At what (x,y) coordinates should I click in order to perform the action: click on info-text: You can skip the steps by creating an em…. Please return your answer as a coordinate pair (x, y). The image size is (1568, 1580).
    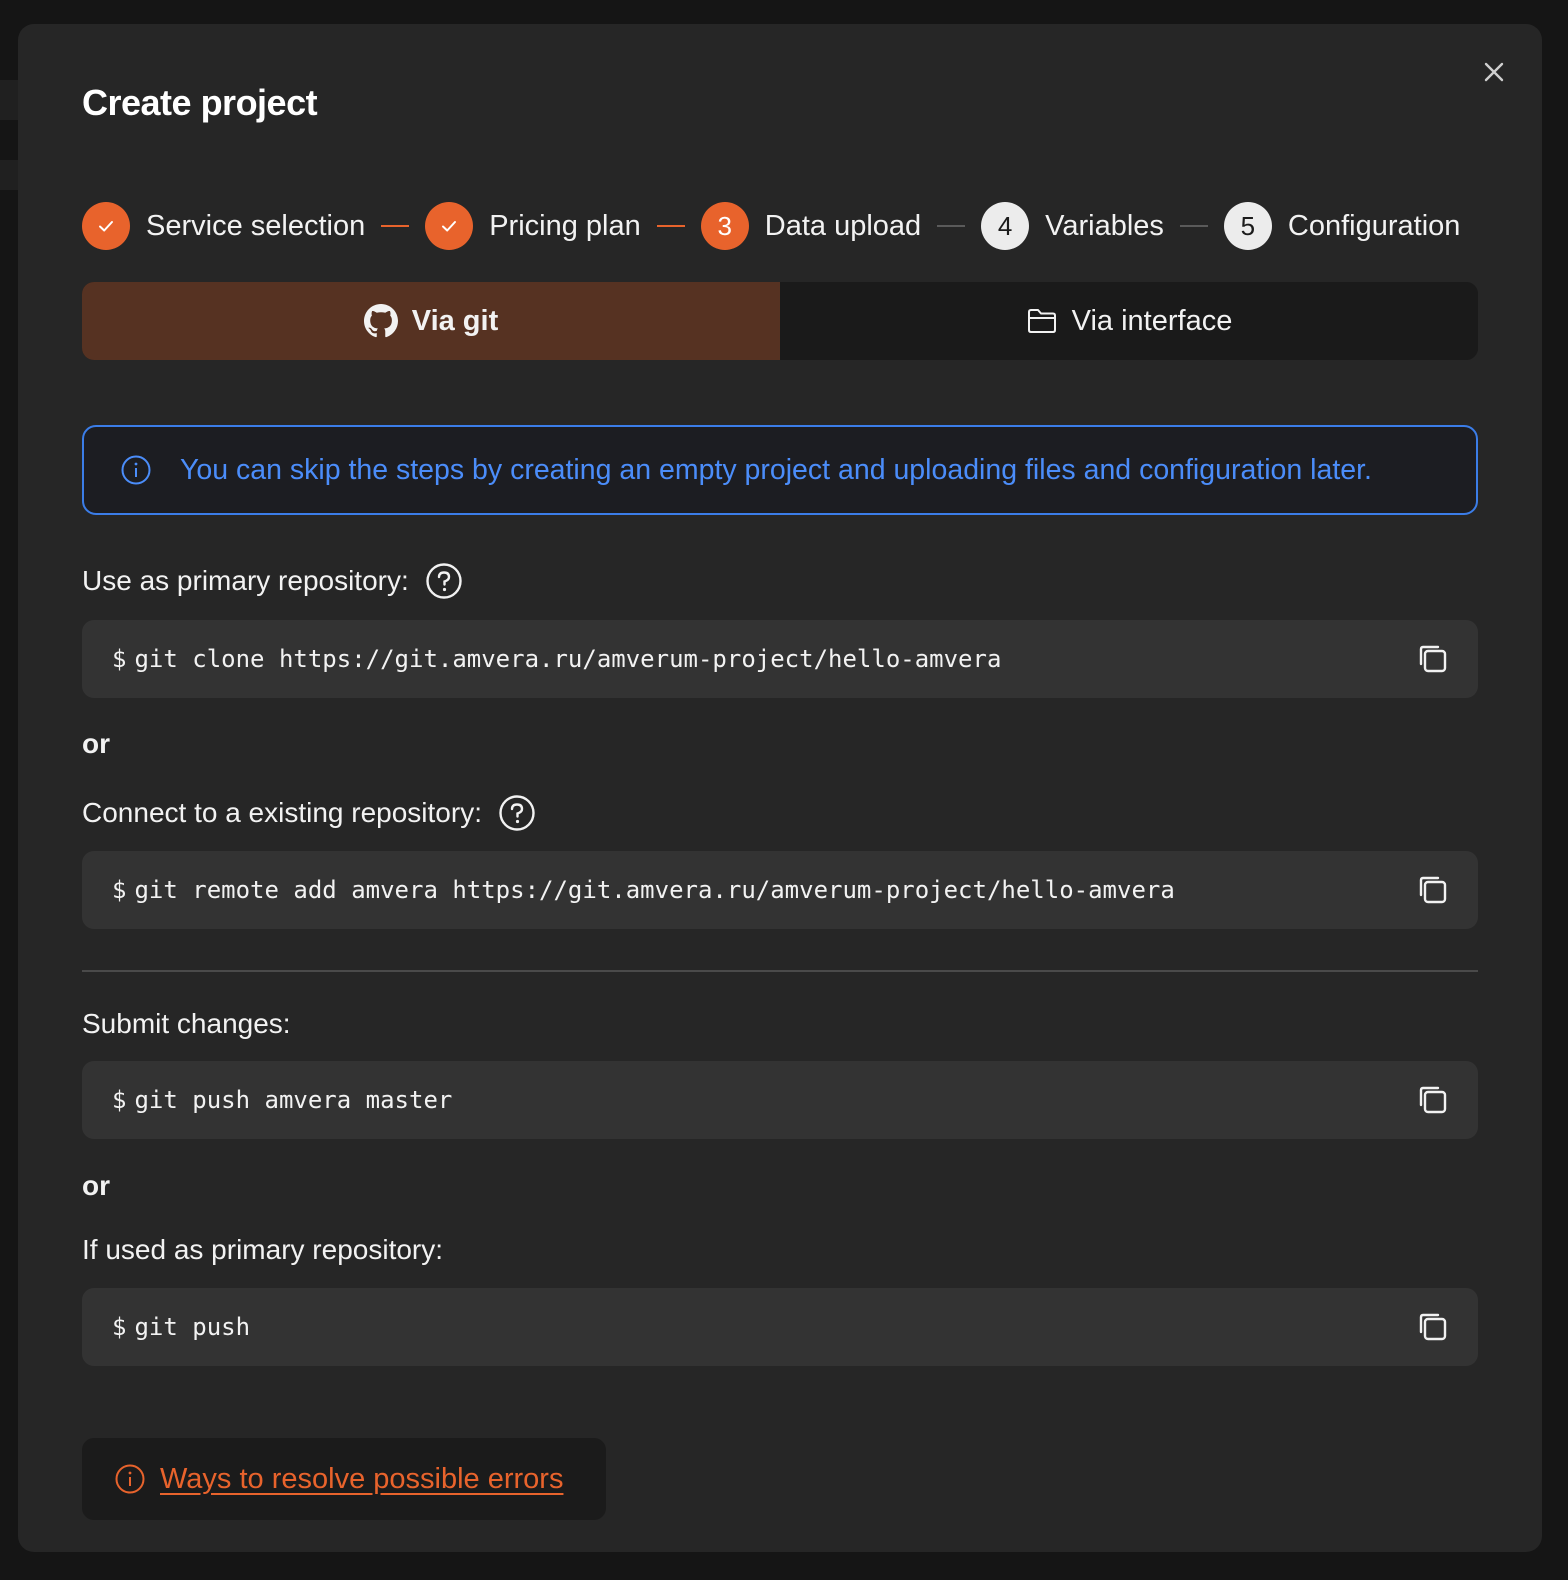
    Looking at the image, I should click on (776, 469).